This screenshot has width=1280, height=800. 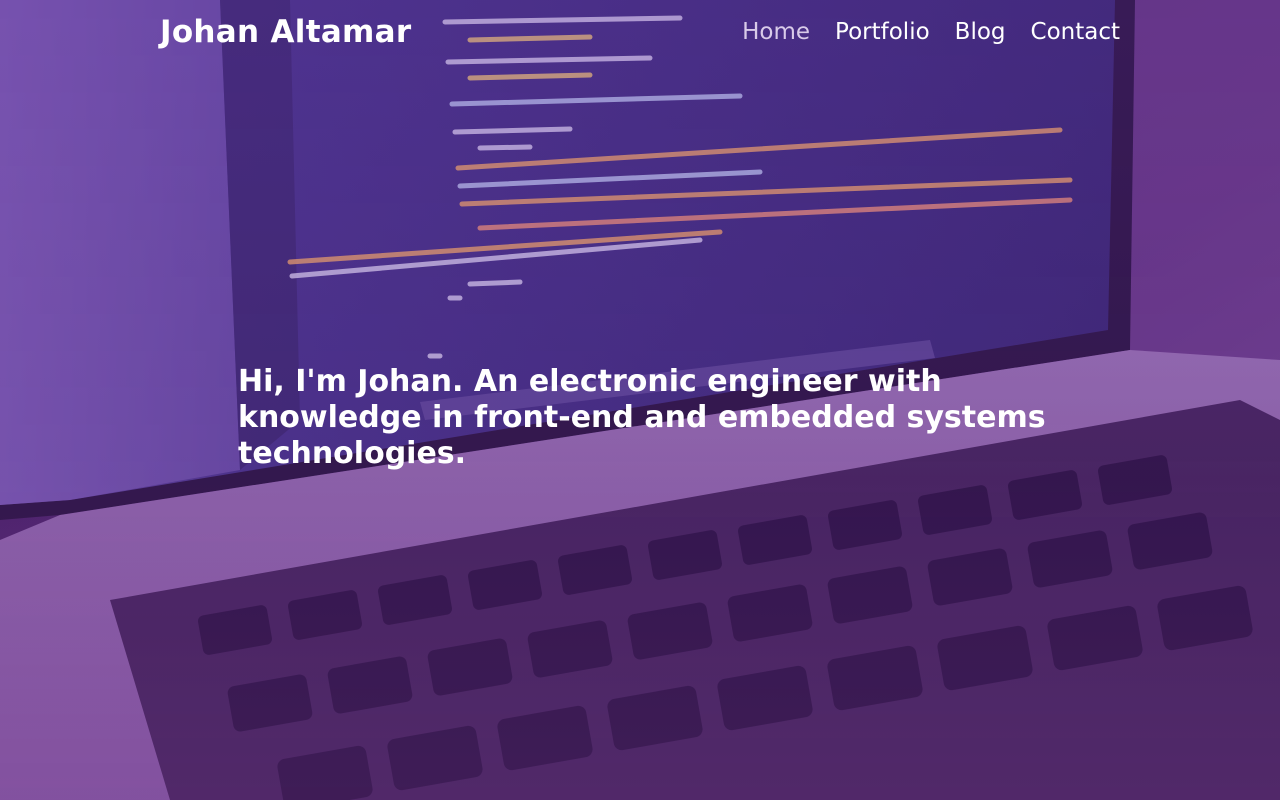 I want to click on nav-link-home: Home, so click(x=776, y=32).